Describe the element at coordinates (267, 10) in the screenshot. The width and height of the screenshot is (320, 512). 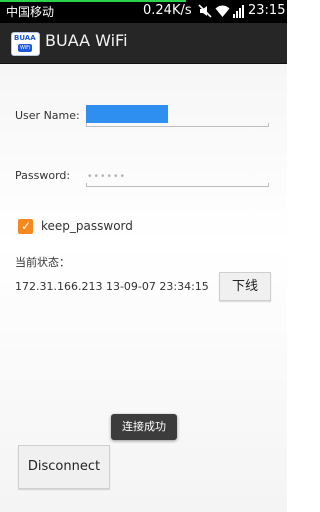
I see `clock-time: 23:15` at that location.